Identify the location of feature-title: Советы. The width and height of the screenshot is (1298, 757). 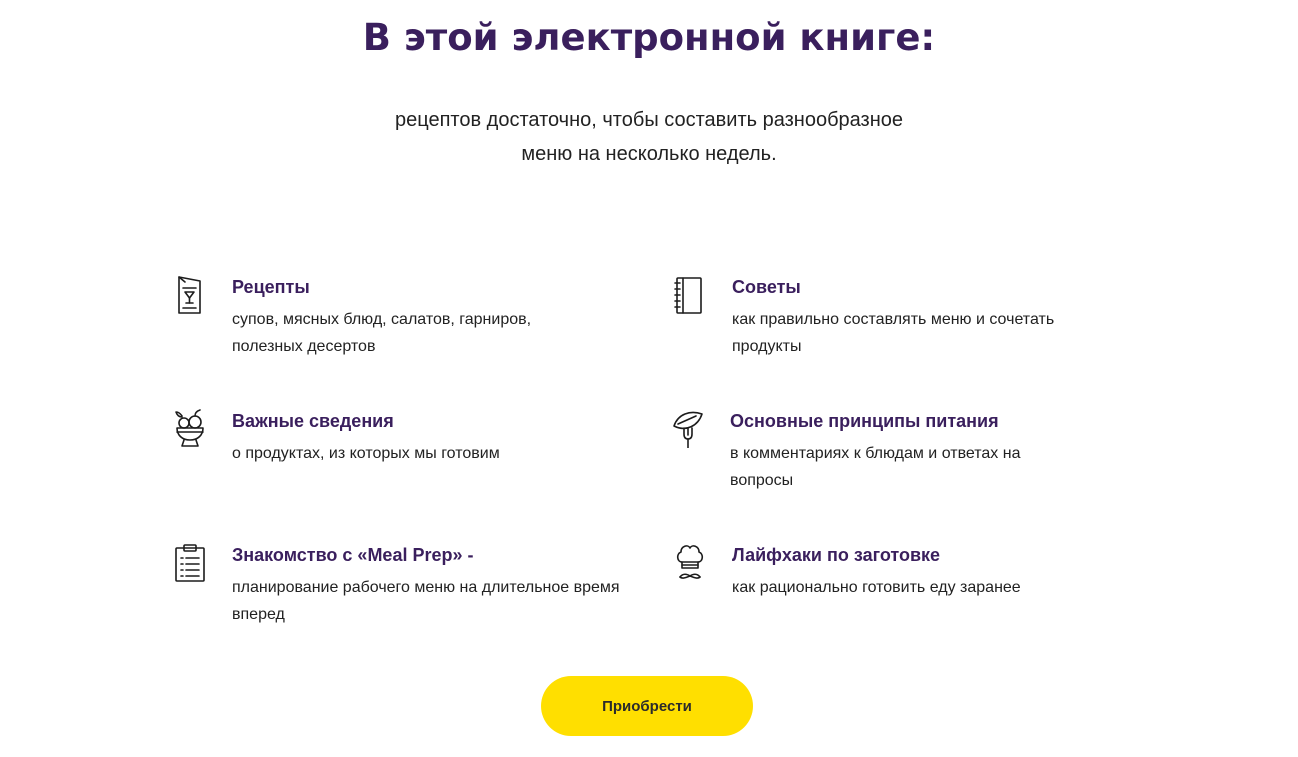
(766, 287).